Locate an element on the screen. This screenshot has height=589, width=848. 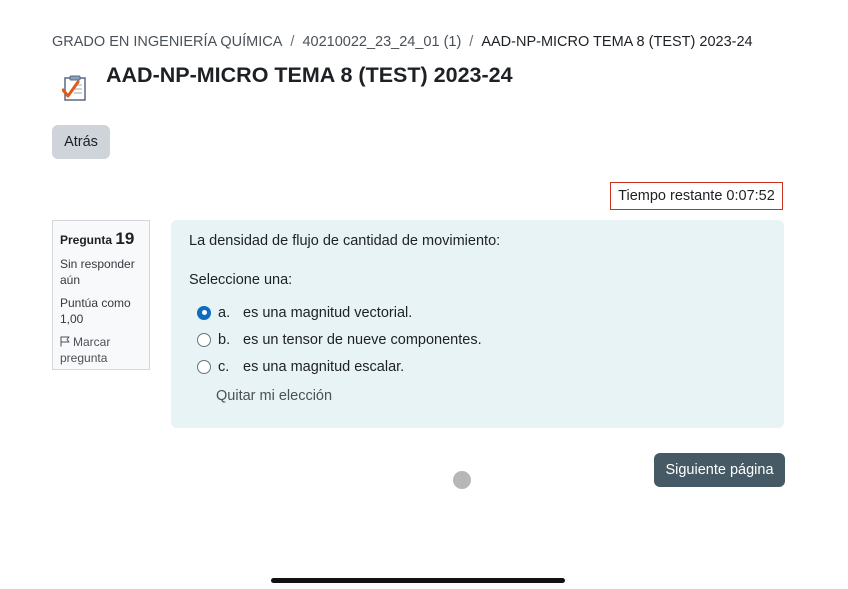
breadcrumb-current-quiz: AAD-NP-MICRO TEMA 8 (TEST) 2023-24 is located at coordinates (617, 42).